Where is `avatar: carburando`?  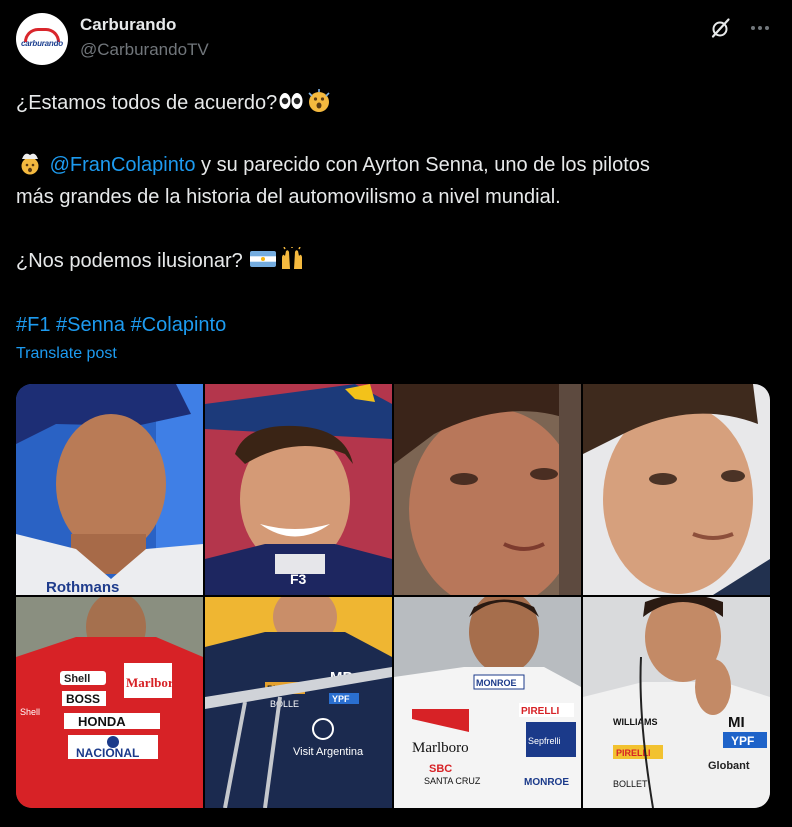 avatar: carburando is located at coordinates (42, 39).